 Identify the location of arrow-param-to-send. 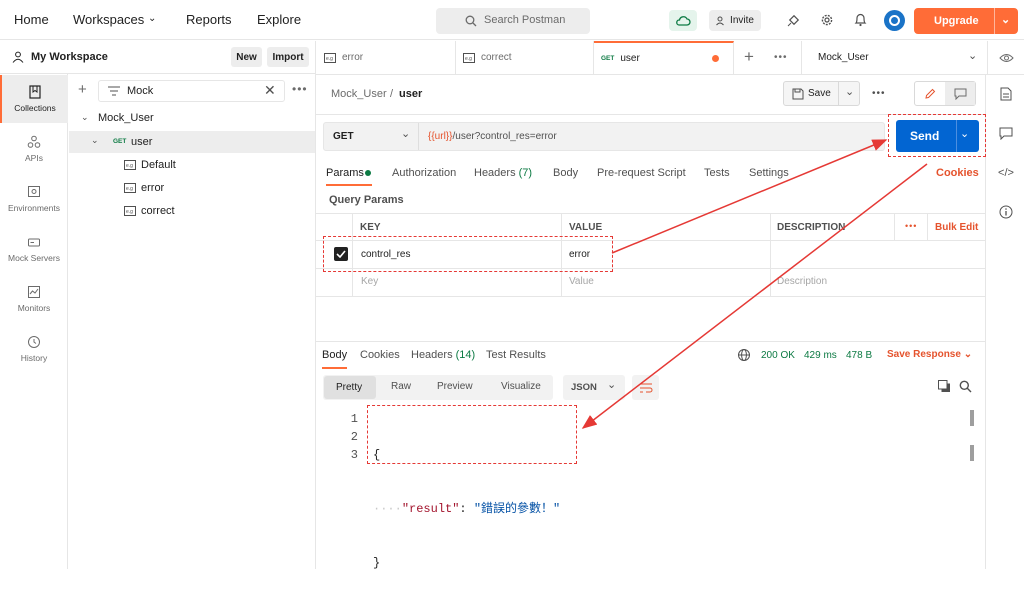
(749, 196).